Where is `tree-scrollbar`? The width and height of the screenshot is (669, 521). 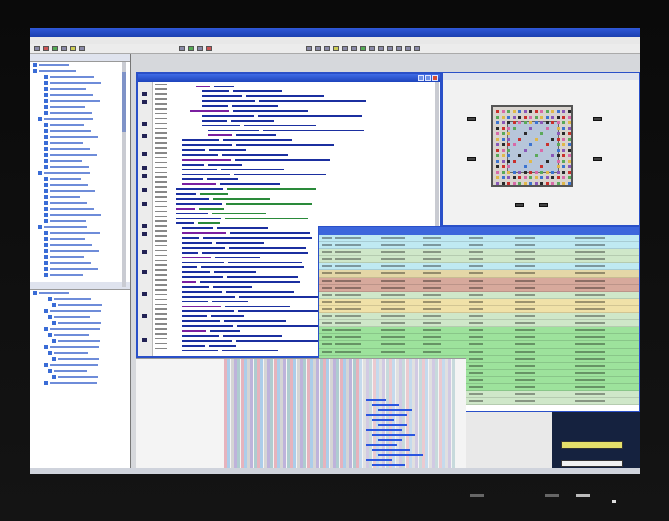
tree-scrollbar is located at coordinates (124, 174).